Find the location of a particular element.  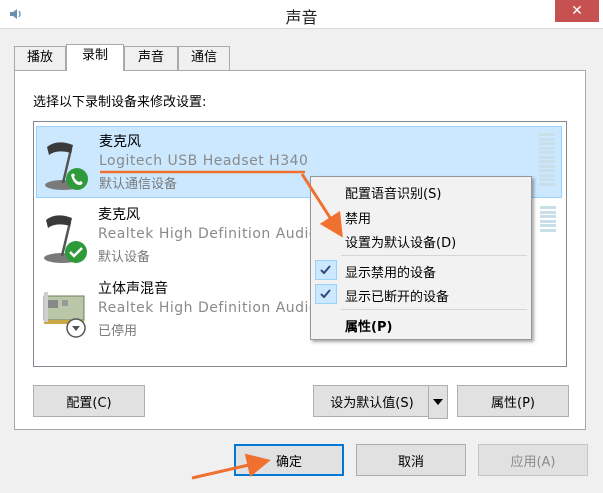

tab-recording: 录制 is located at coordinates (95, 57).